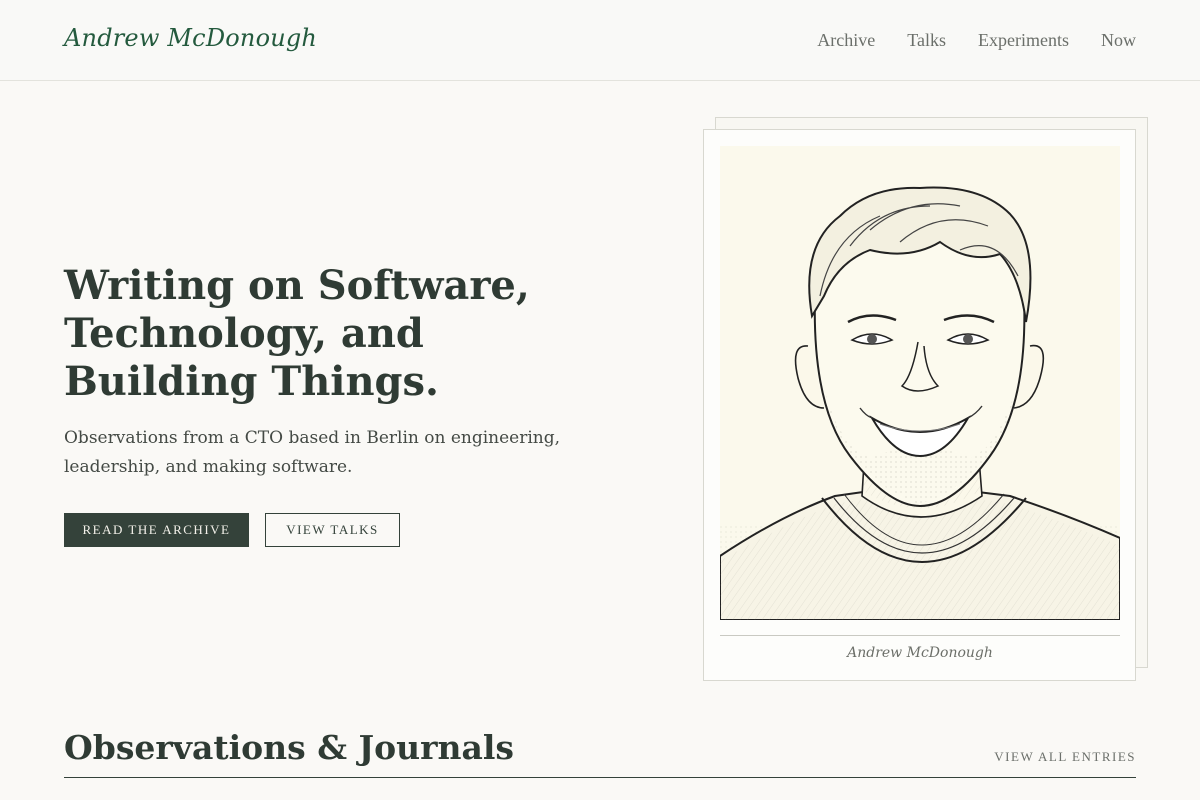  What do you see at coordinates (1118, 40) in the screenshot?
I see `nav-link-now: Now` at bounding box center [1118, 40].